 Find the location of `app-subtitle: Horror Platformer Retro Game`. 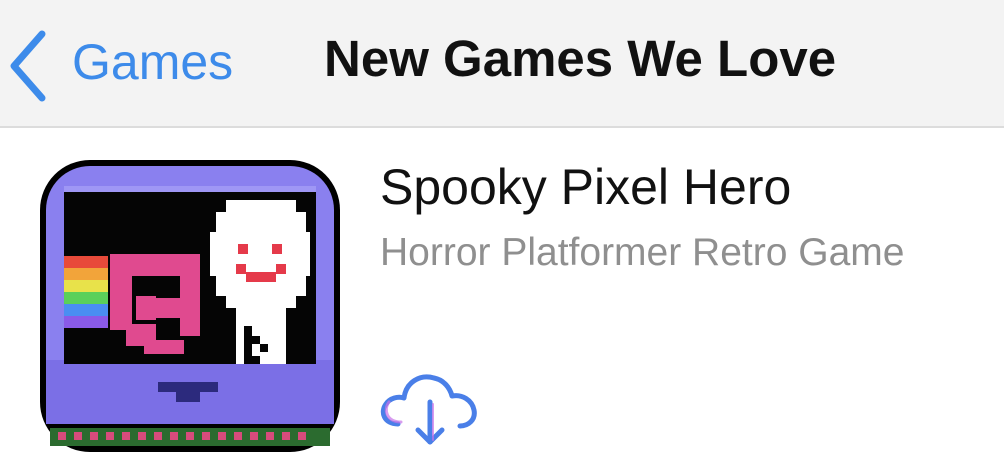

app-subtitle: Horror Platformer Retro Game is located at coordinates (642, 252).